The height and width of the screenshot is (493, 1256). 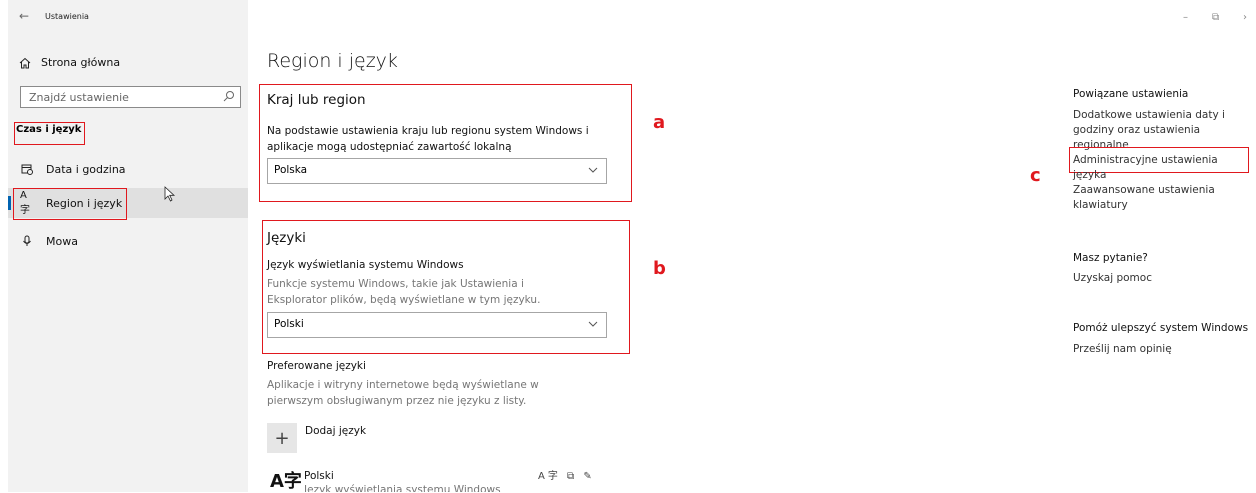 I want to click on sidebar-item-speech: Mowa, so click(x=128, y=241).